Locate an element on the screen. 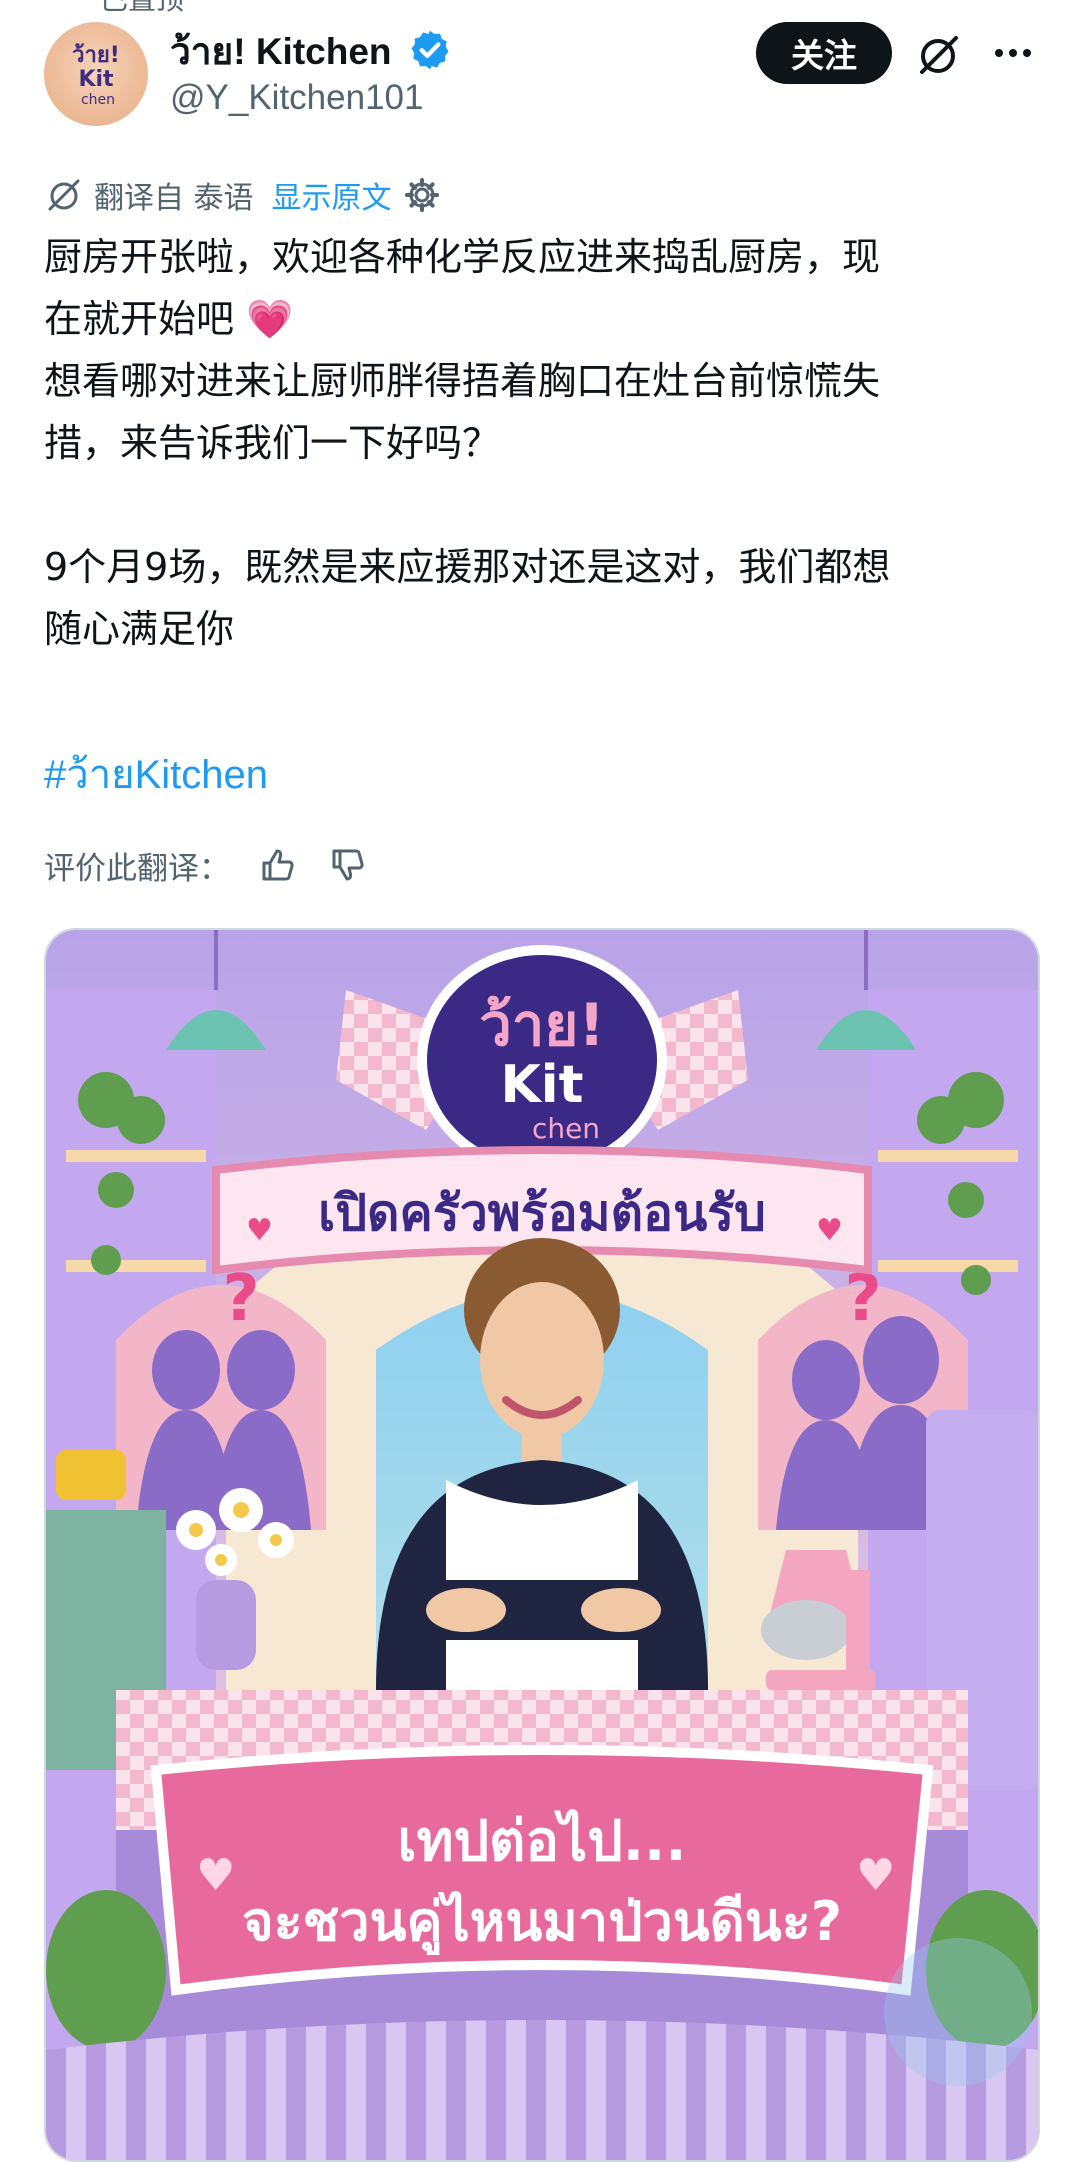 The image size is (1080, 2162). svg-text: chen is located at coordinates (98, 100).